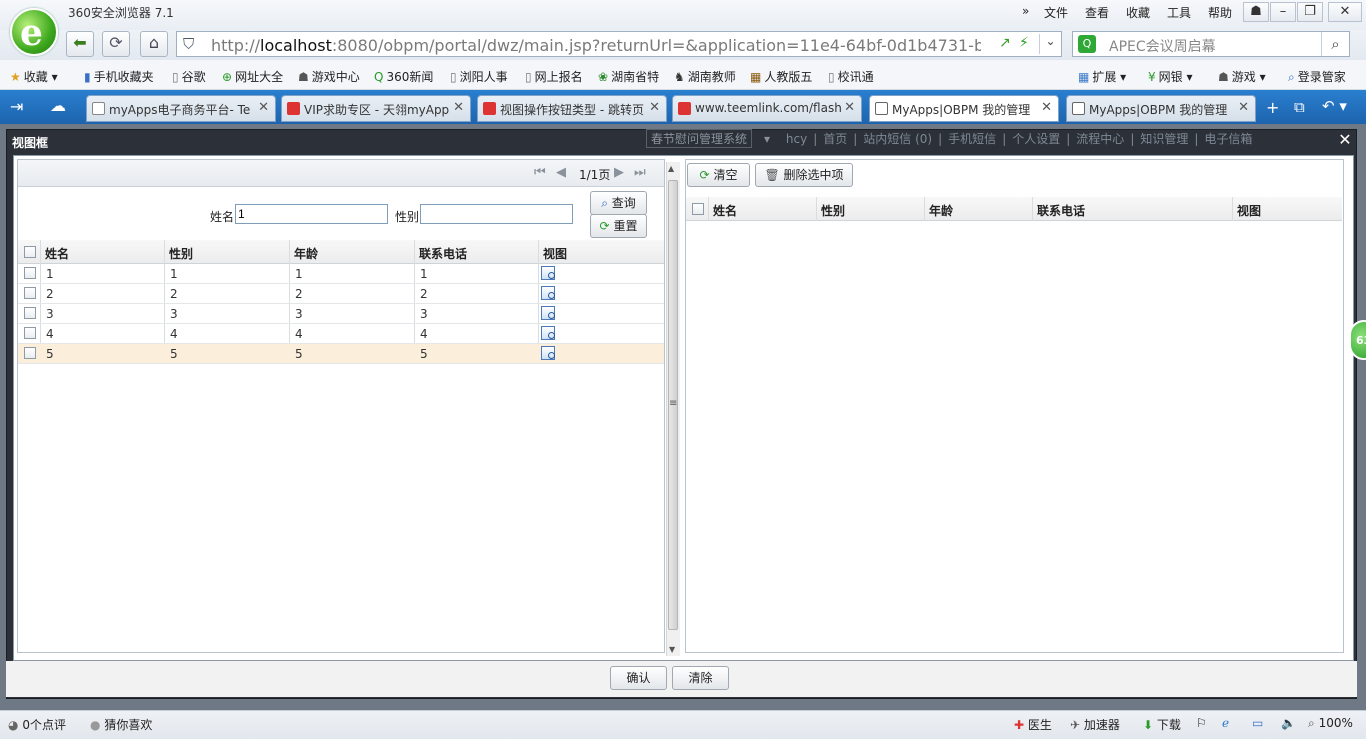 This screenshot has height=739, width=1366. What do you see at coordinates (181, 108) in the screenshot?
I see `tab-myapps-ecommerce: myApps电子商务平台- Te ✕` at bounding box center [181, 108].